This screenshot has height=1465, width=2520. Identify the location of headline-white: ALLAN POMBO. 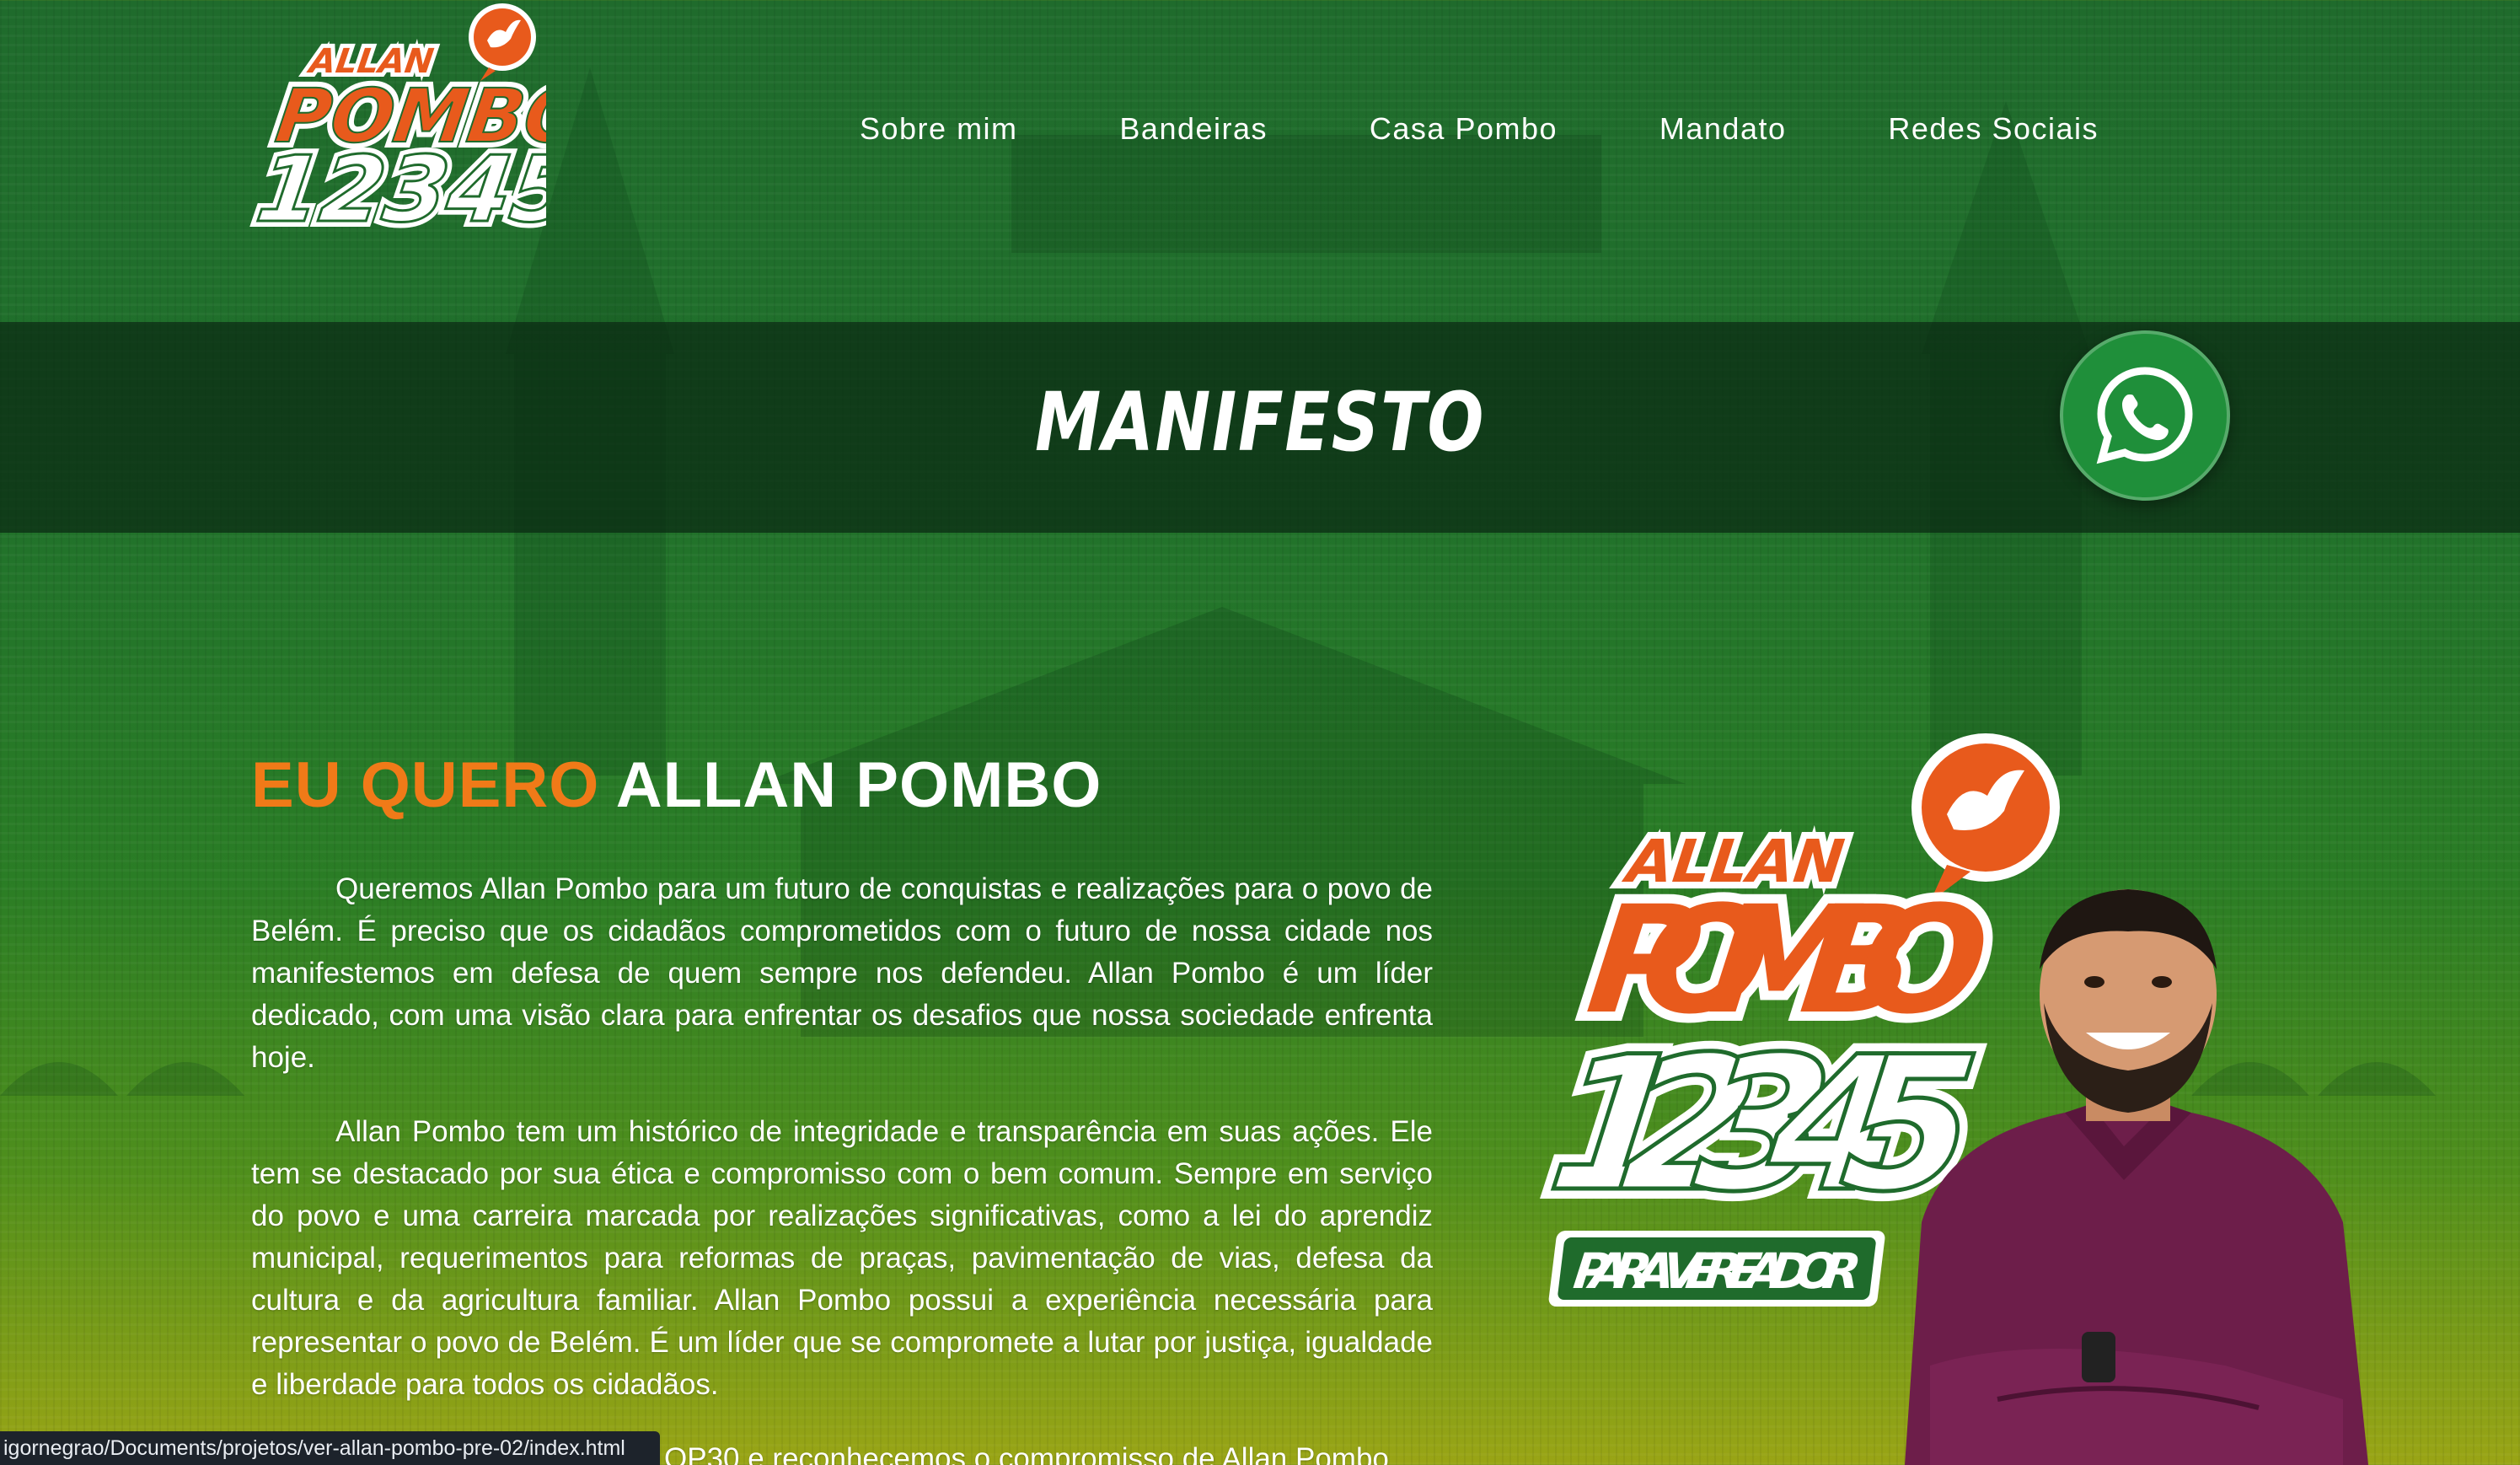
(858, 785).